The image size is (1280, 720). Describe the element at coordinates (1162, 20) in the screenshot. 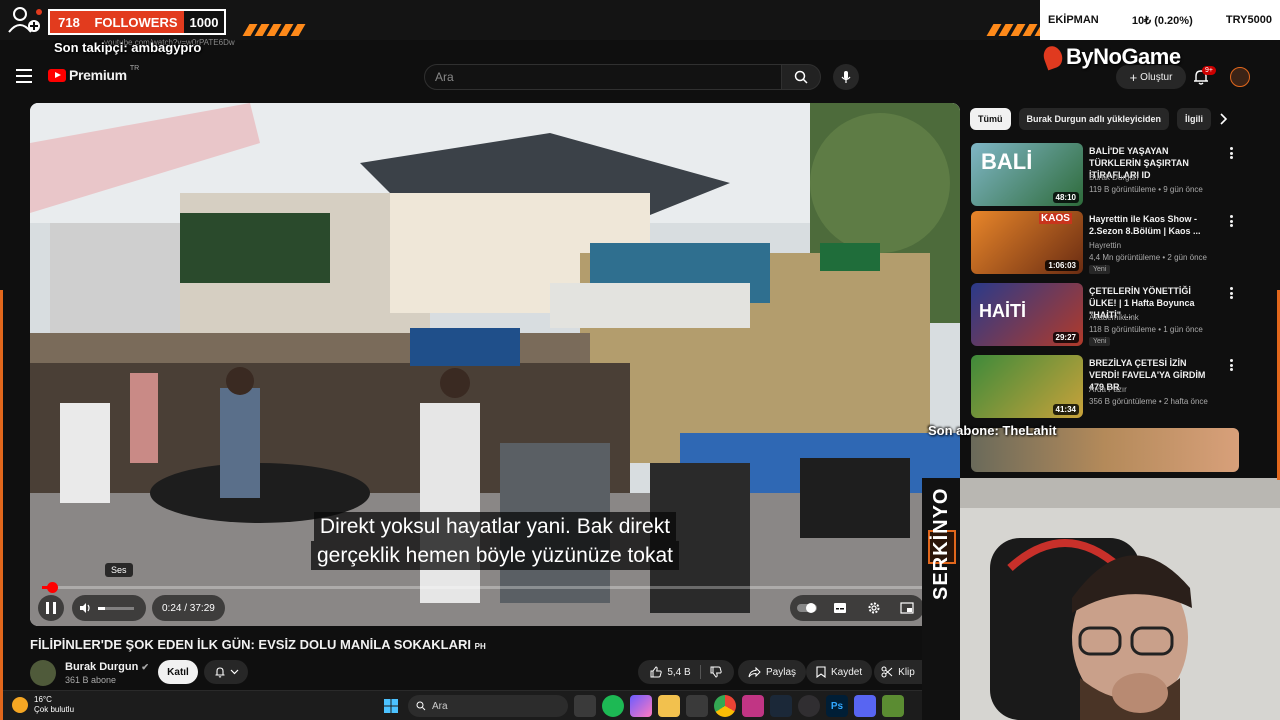

I see `equipment-value: 10₺ (0.20%)` at that location.